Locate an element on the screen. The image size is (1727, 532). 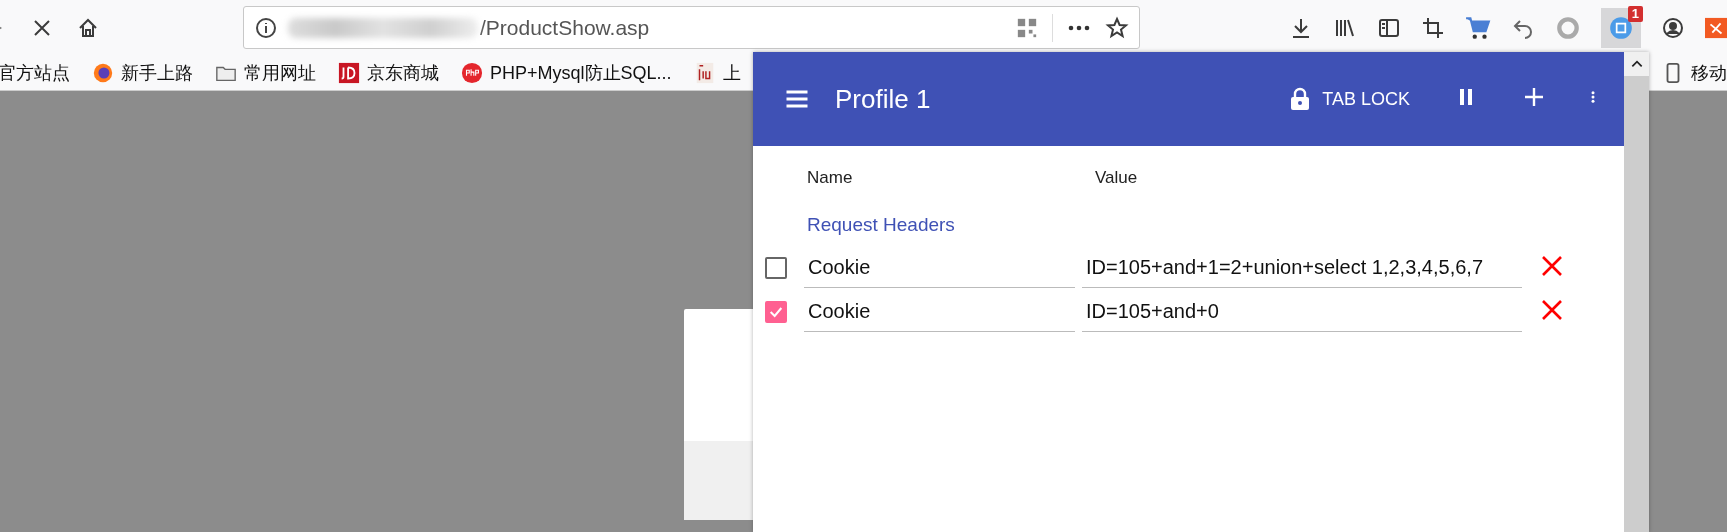
bookmark-item: 移动 is located at coordinates (1709, 72).